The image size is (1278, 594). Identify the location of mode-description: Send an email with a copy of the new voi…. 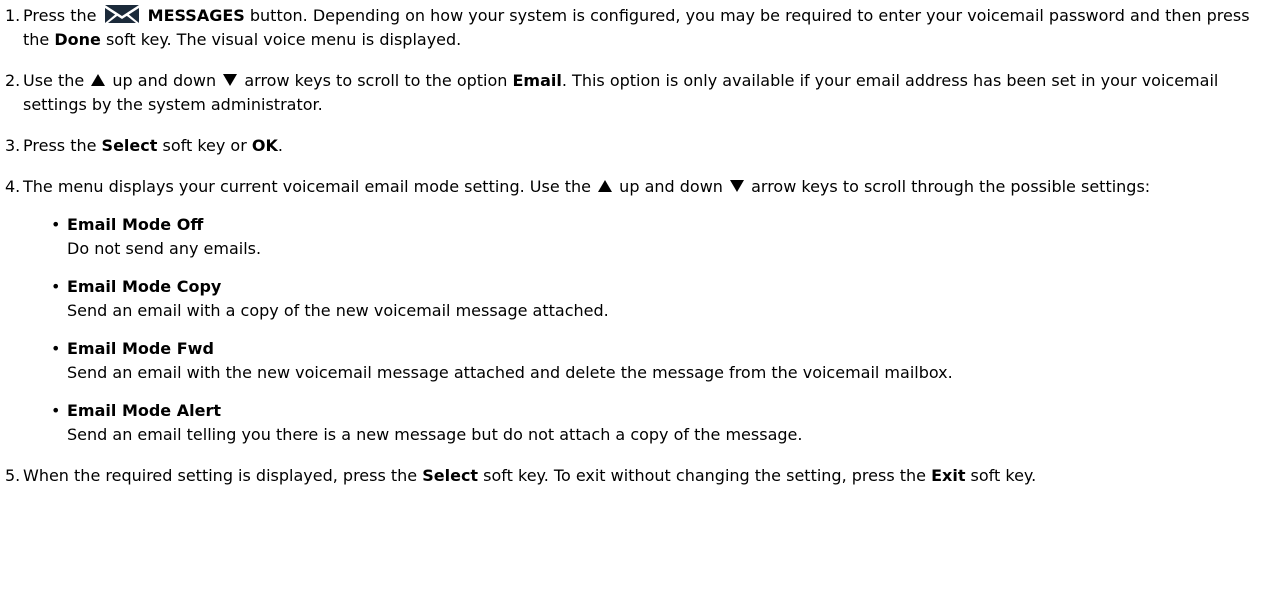
(338, 310).